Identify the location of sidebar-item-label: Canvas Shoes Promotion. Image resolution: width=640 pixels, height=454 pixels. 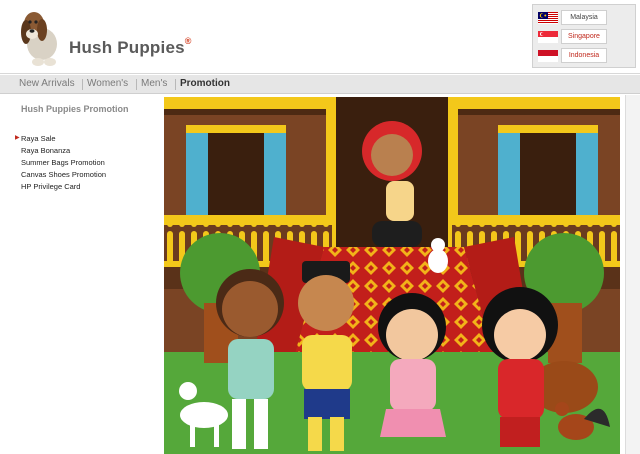
(64, 174).